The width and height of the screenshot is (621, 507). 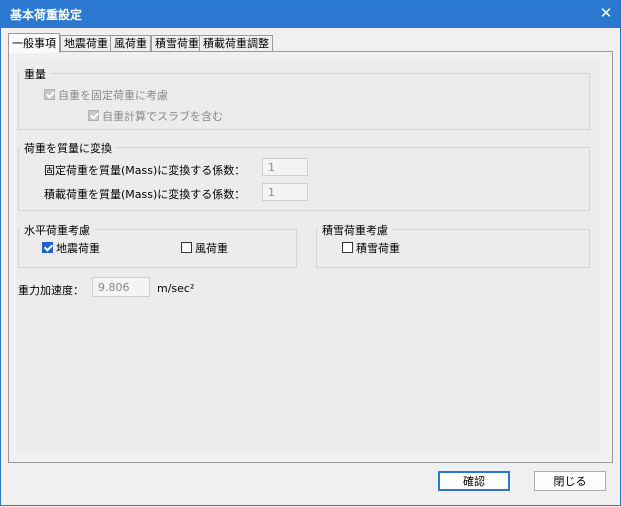 I want to click on gravity-label: 重力加速度：, so click(x=51, y=290).